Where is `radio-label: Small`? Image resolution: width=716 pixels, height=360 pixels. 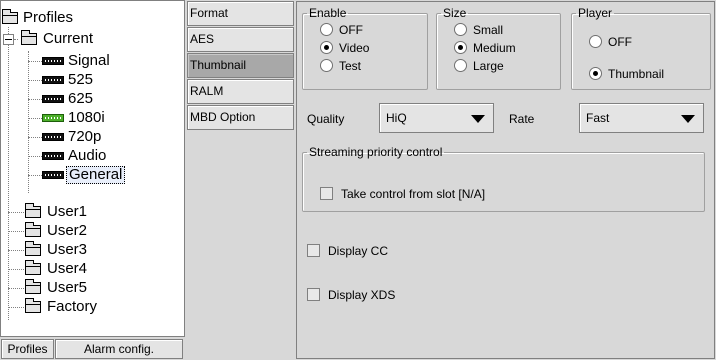
radio-label: Small is located at coordinates (488, 30).